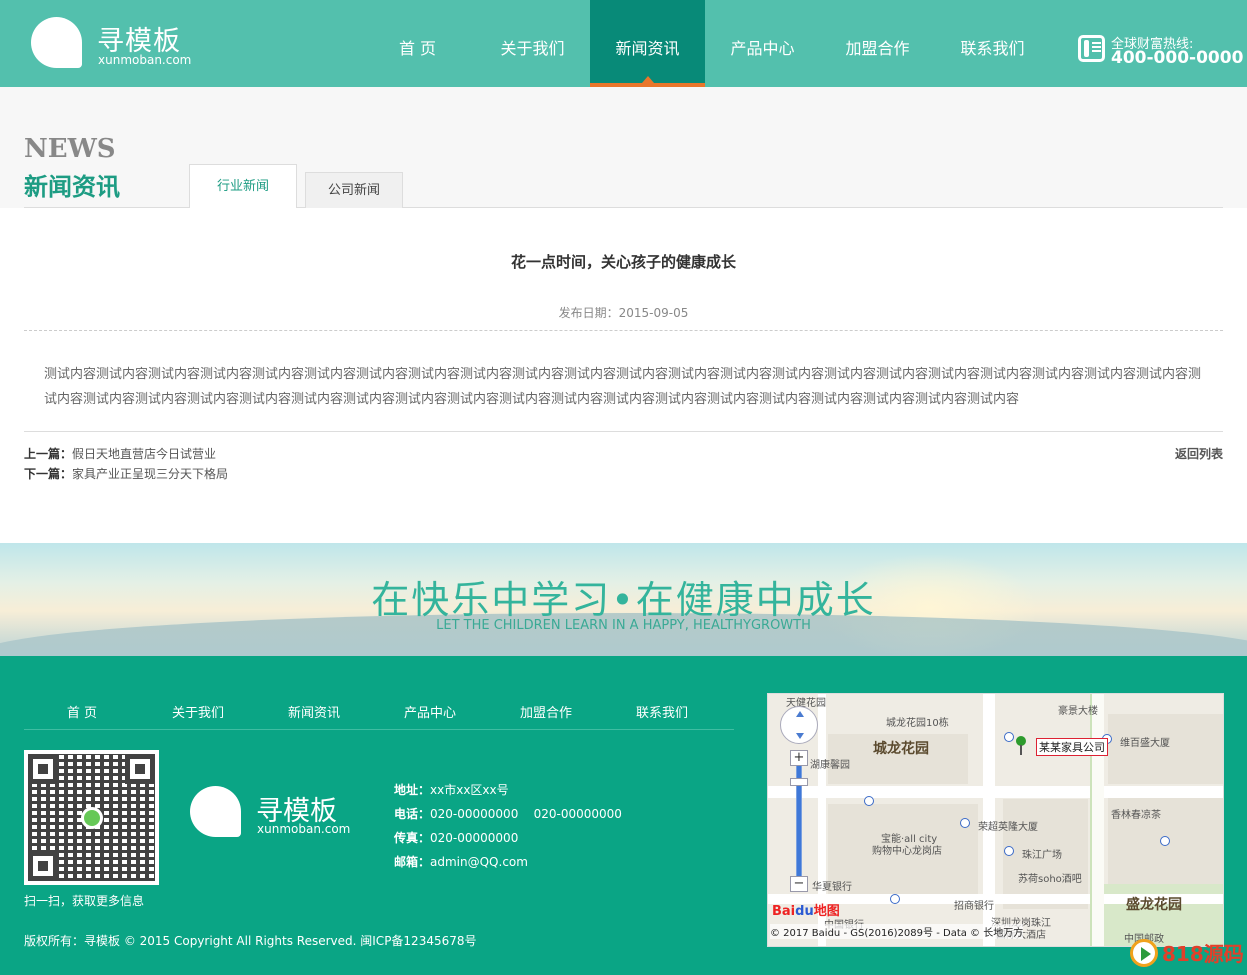 The image size is (1247, 975). Describe the element at coordinates (430, 715) in the screenshot. I see `footer-nav-products: 产品中心` at that location.